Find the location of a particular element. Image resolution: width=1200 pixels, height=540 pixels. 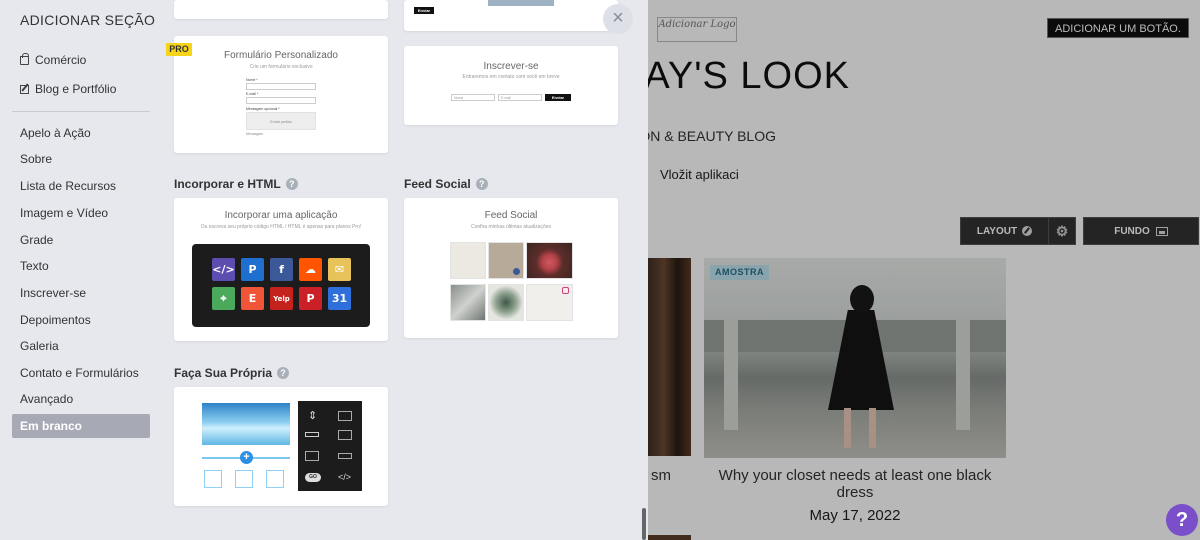

text-icon is located at coordinates (345, 456).